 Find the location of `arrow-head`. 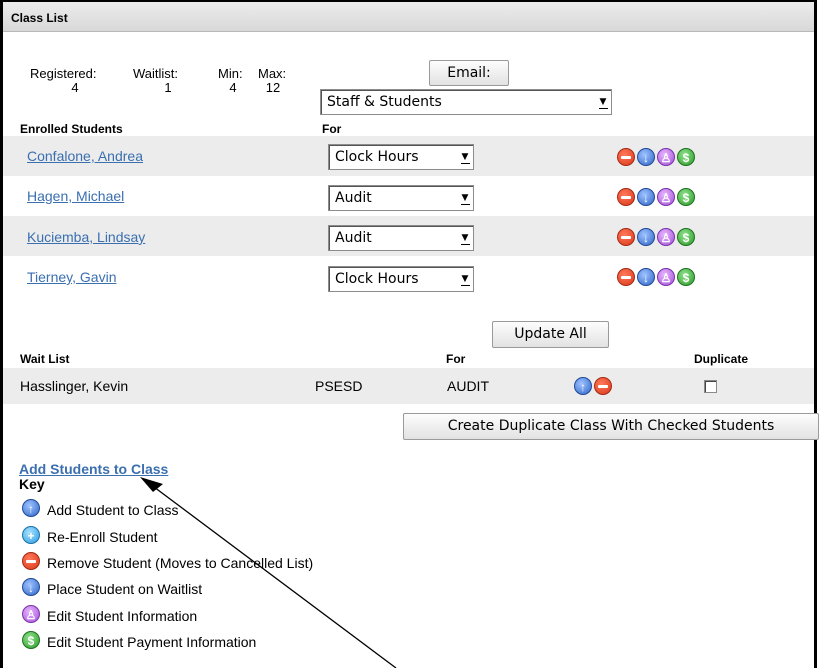

arrow-head is located at coordinates (151, 484).